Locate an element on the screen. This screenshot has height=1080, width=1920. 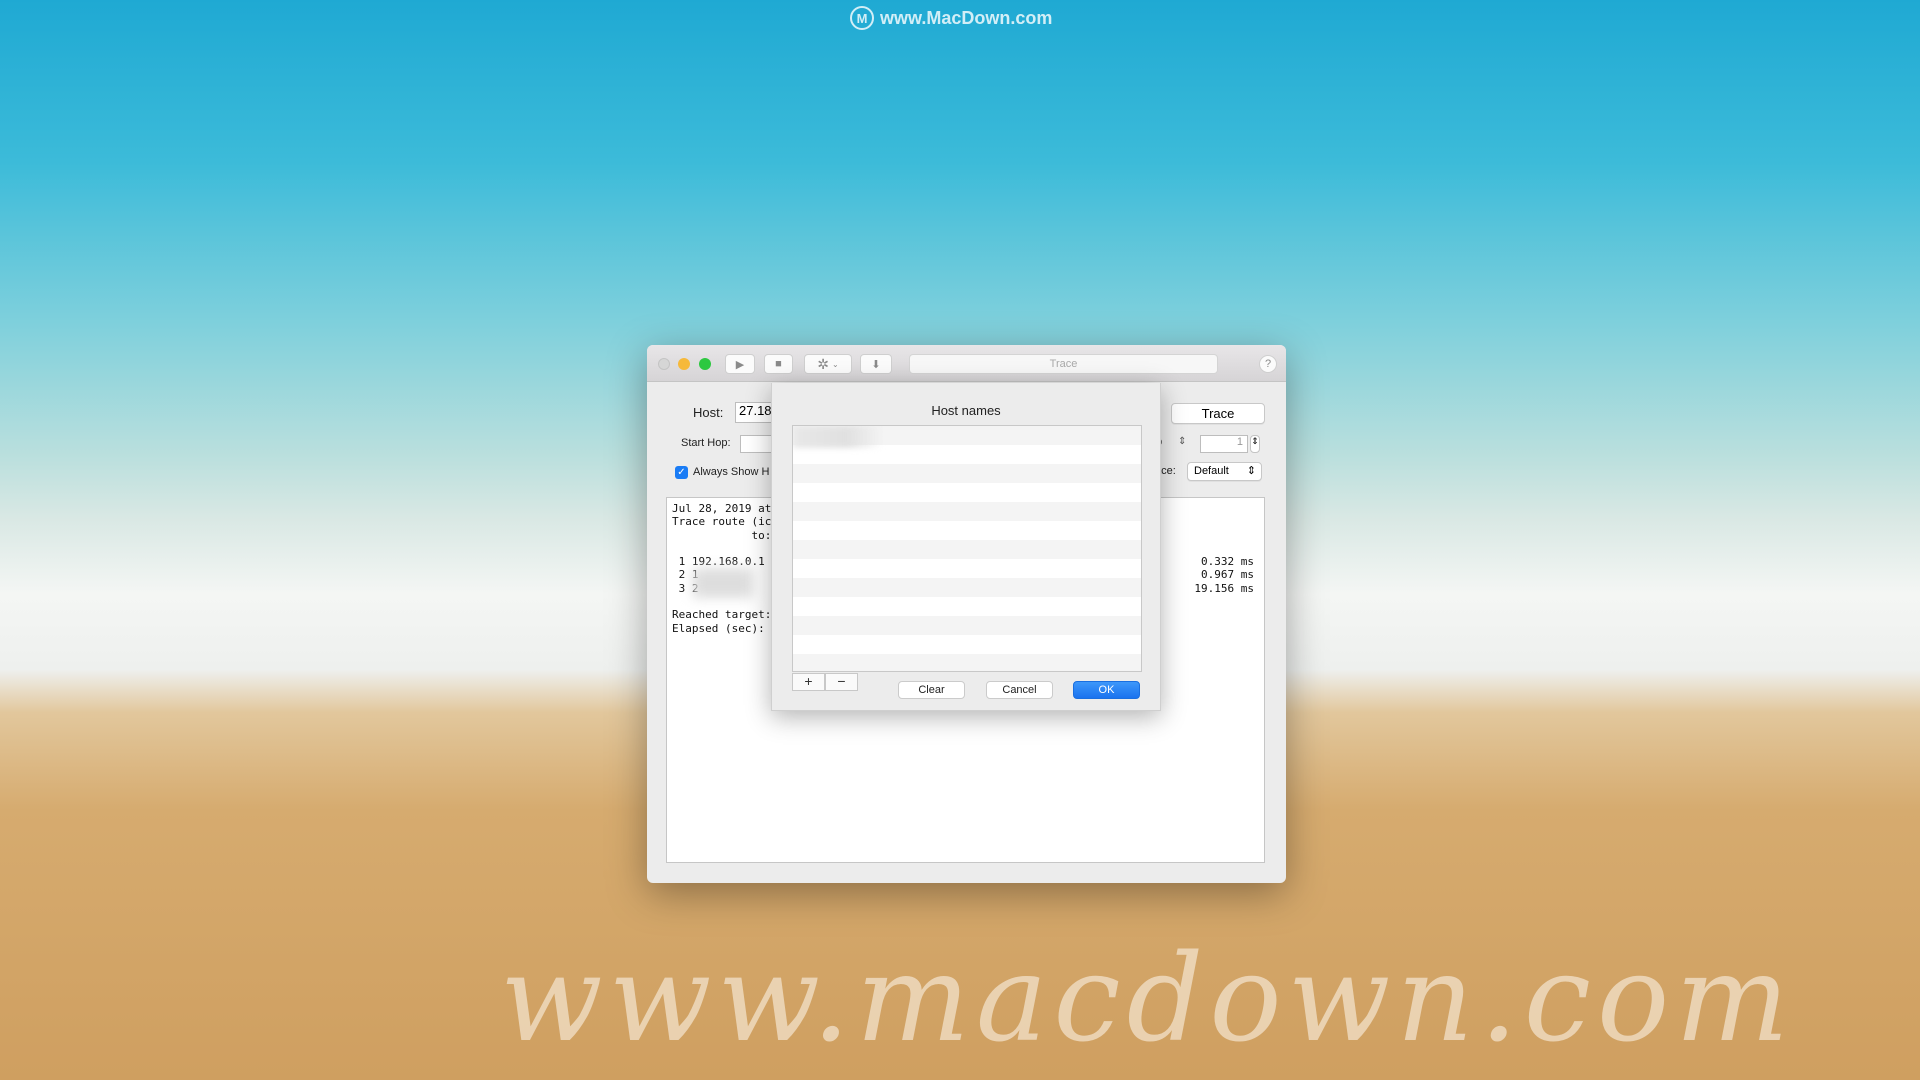
stop-icon: ■ is located at coordinates (778, 364).